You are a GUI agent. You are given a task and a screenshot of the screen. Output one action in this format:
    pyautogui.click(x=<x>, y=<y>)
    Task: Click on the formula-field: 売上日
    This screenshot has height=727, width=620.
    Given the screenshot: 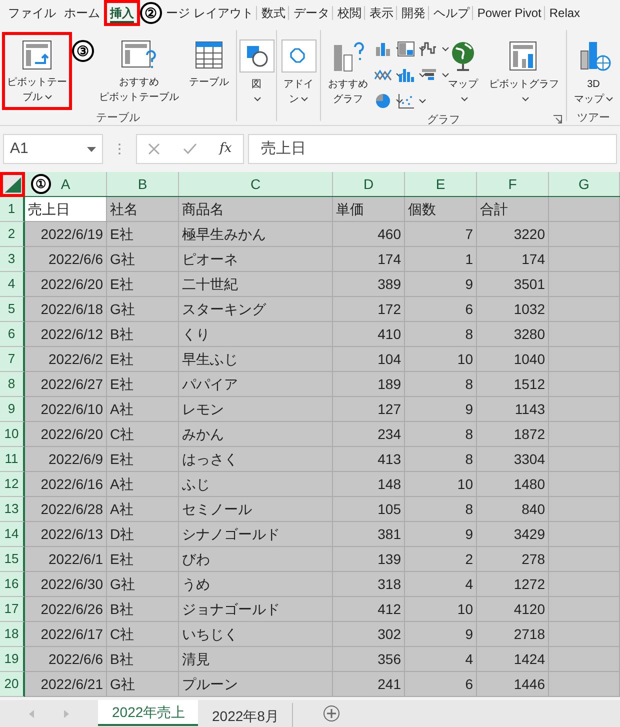 What is the action you would take?
    pyautogui.click(x=432, y=149)
    